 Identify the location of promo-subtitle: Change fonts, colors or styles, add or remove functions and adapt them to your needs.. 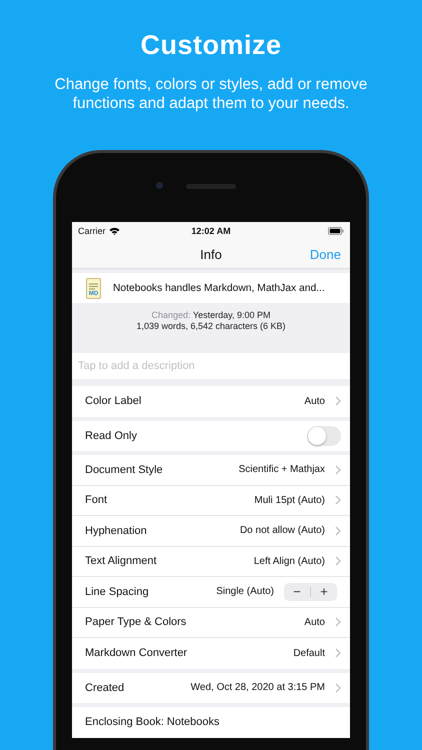
(211, 94).